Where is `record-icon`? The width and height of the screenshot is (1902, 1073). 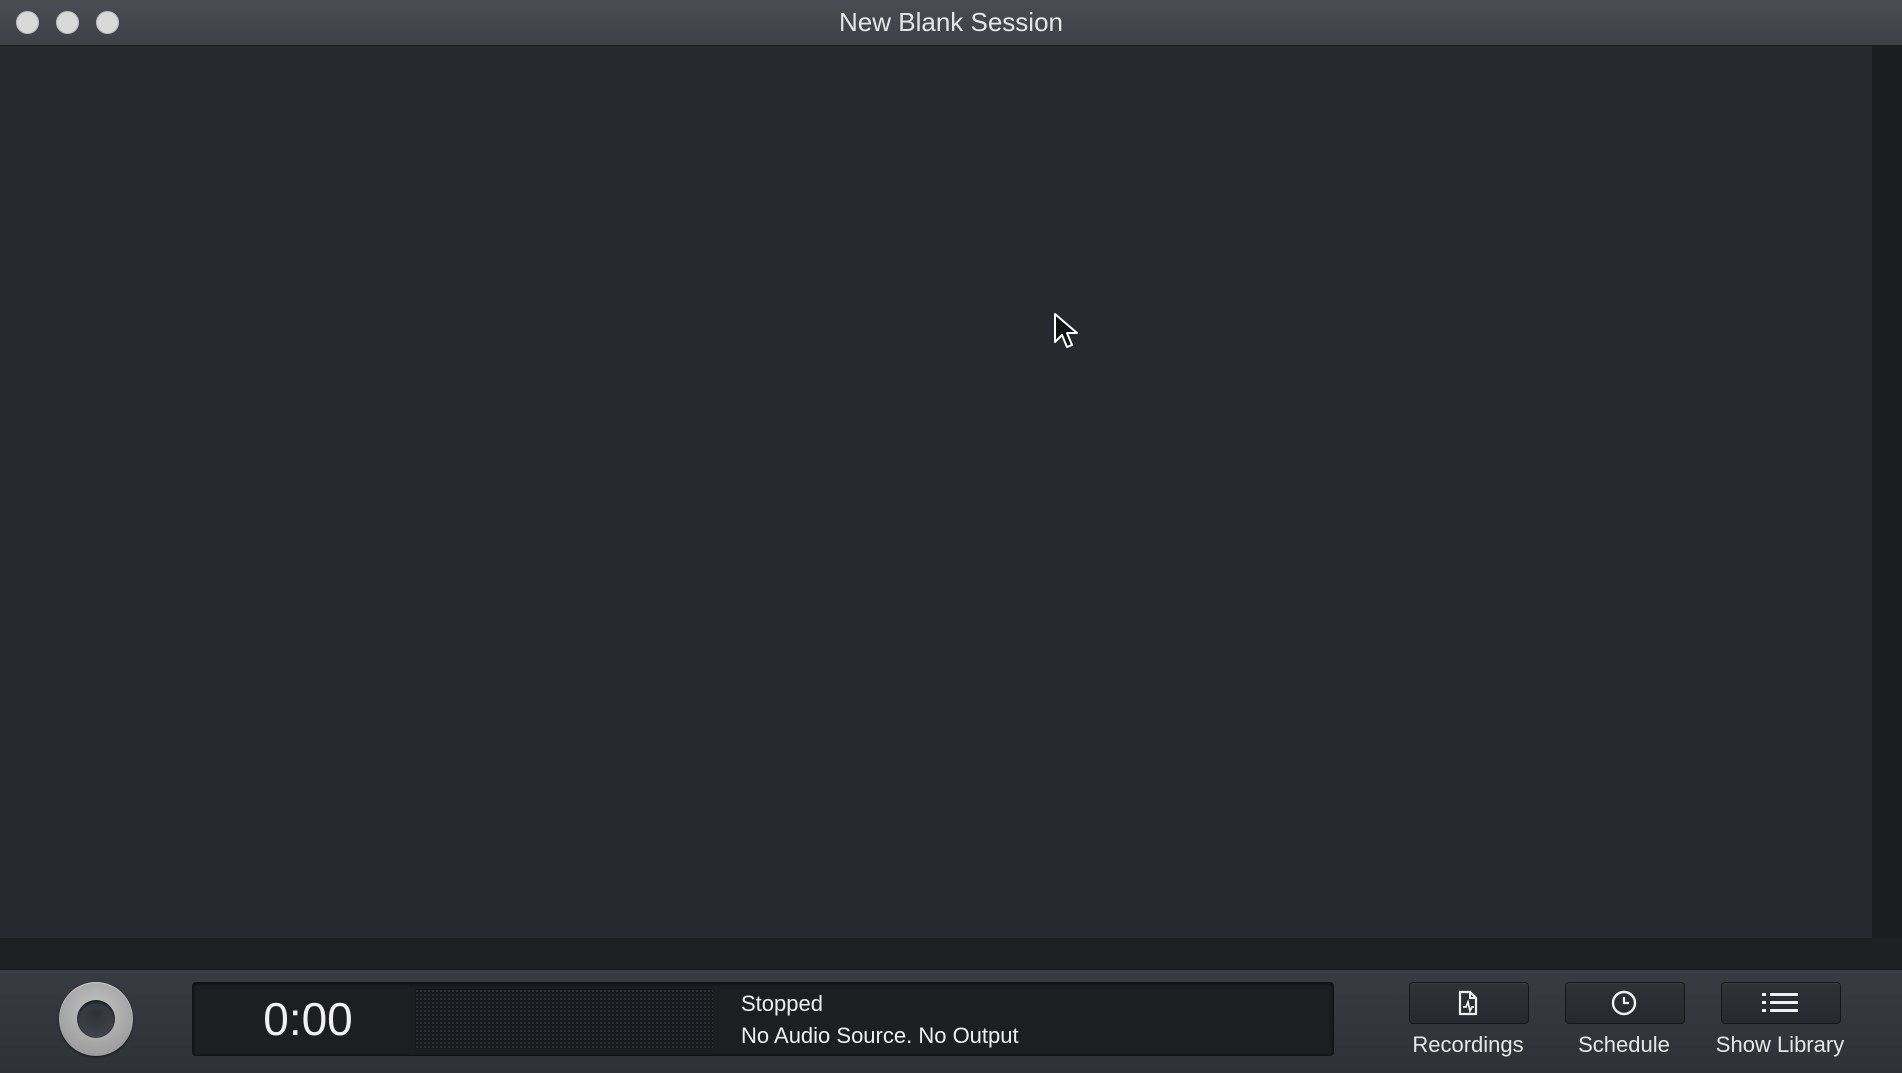 record-icon is located at coordinates (96, 1019).